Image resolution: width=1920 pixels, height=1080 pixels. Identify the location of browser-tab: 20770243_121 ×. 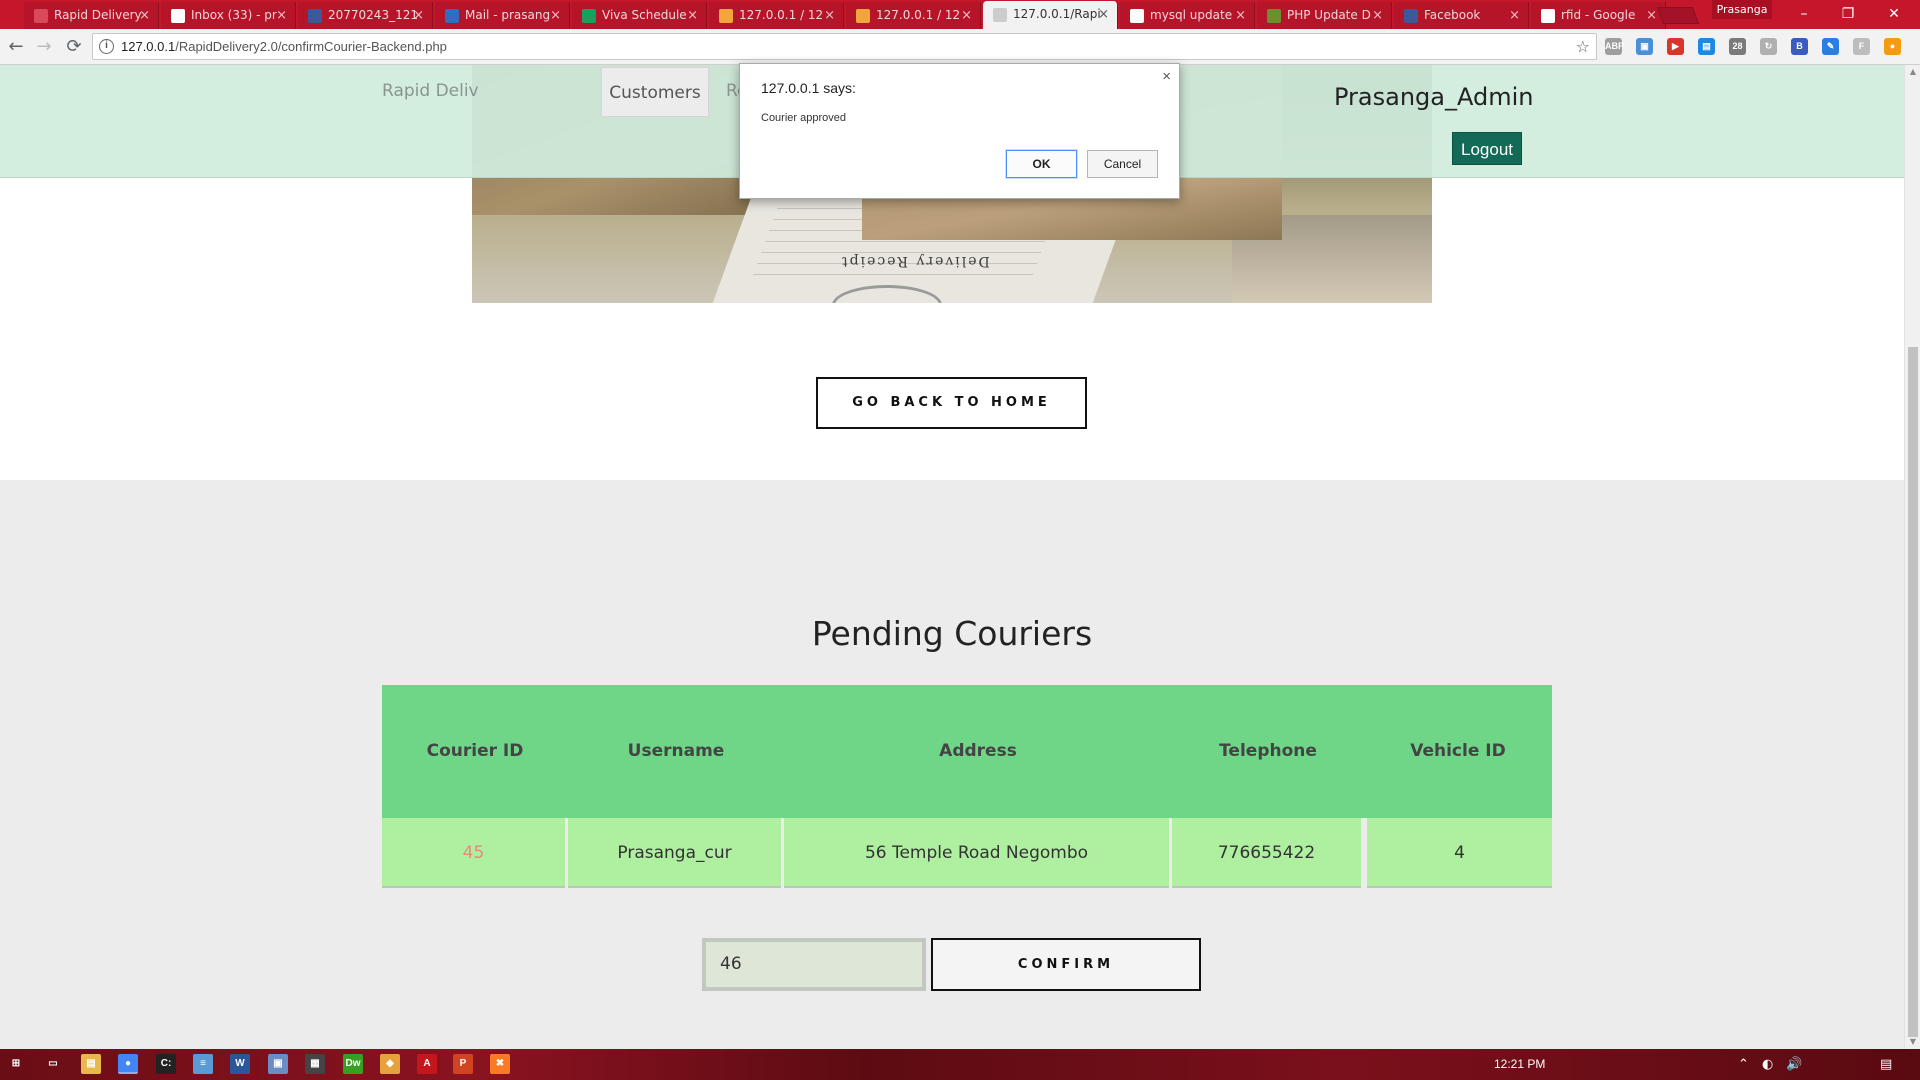
(365, 15).